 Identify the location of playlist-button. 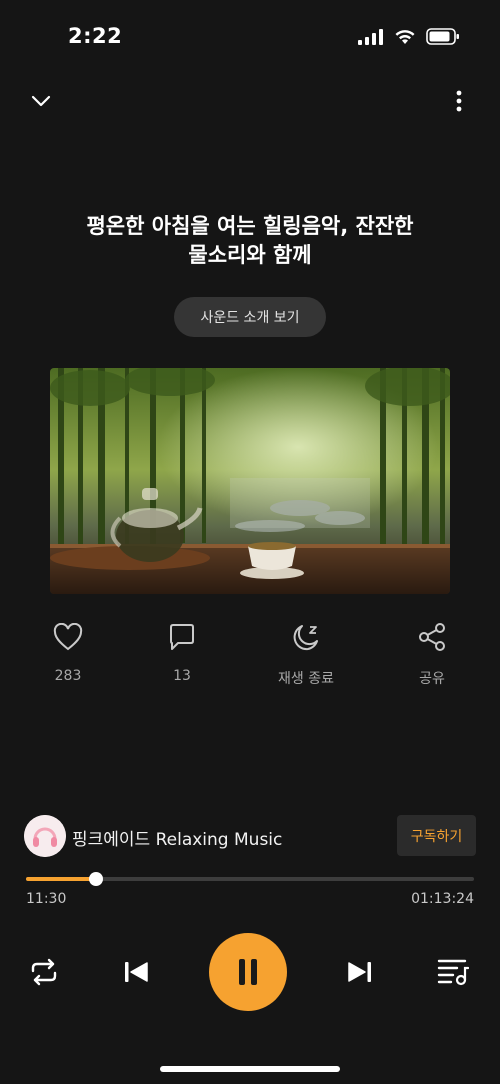
(453, 972).